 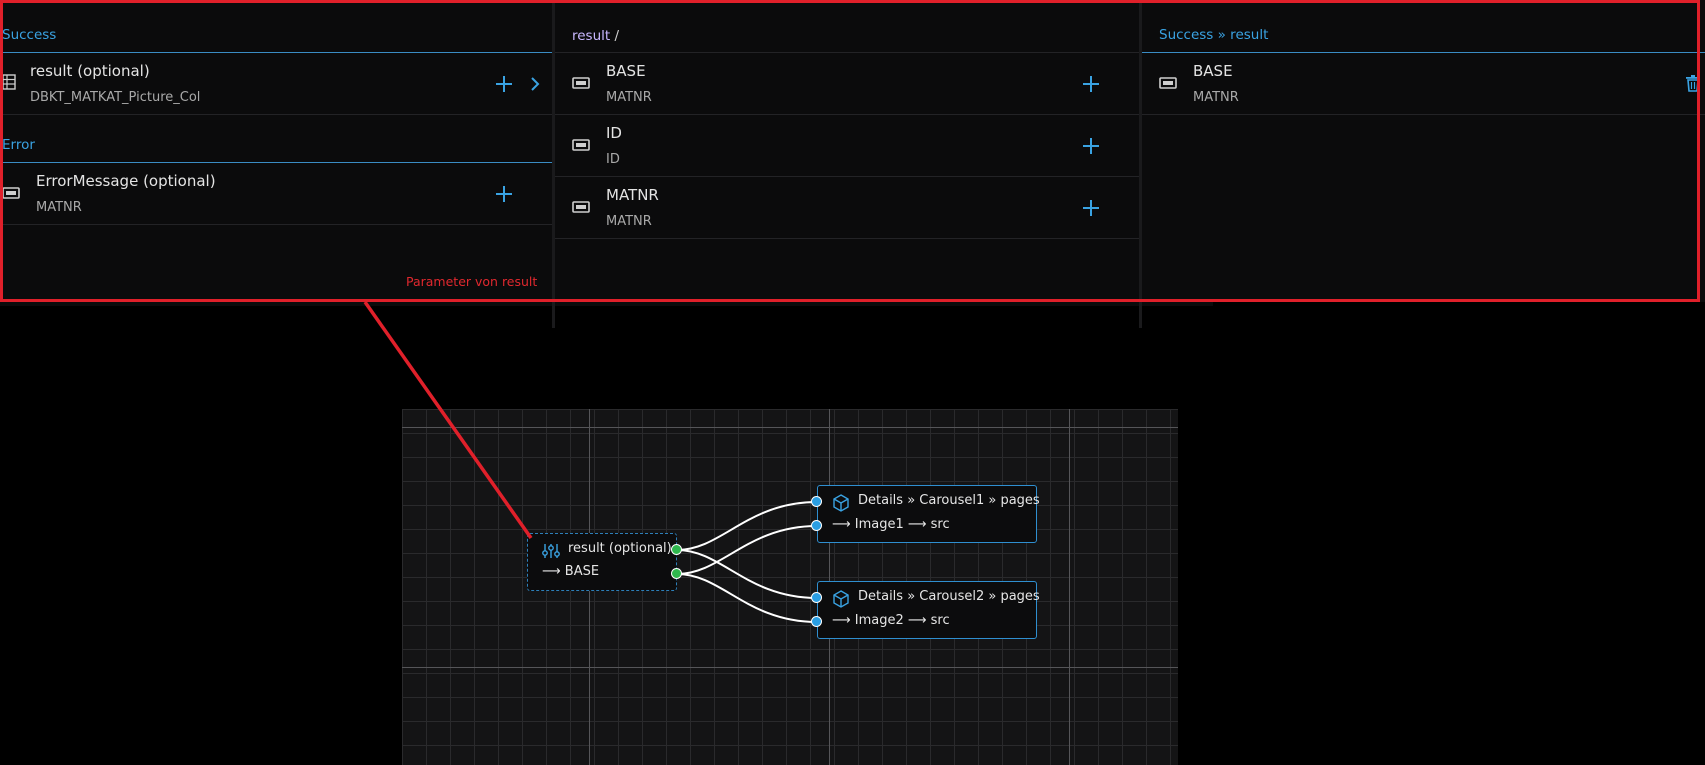 I want to click on row-title: ErrorMessage (optional), so click(x=126, y=181).